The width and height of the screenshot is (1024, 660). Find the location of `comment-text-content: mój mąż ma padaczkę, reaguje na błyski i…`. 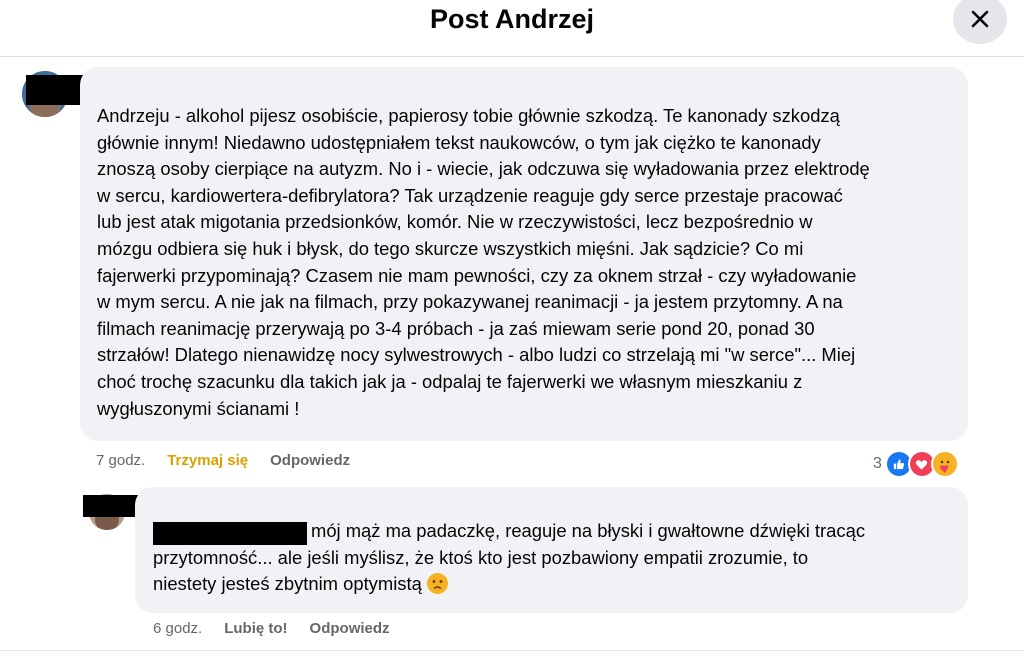

comment-text-content: mój mąż ma padaczkę, reaguje na błyski i… is located at coordinates (509, 557).